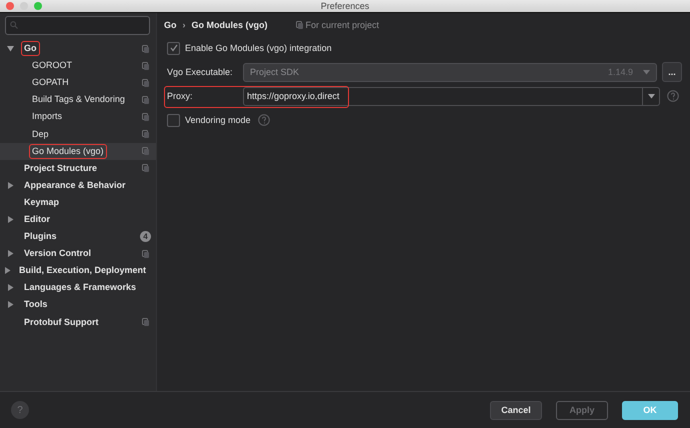 Image resolution: width=690 pixels, height=428 pixels. I want to click on sidebar-item: Project Structure, so click(78, 168).